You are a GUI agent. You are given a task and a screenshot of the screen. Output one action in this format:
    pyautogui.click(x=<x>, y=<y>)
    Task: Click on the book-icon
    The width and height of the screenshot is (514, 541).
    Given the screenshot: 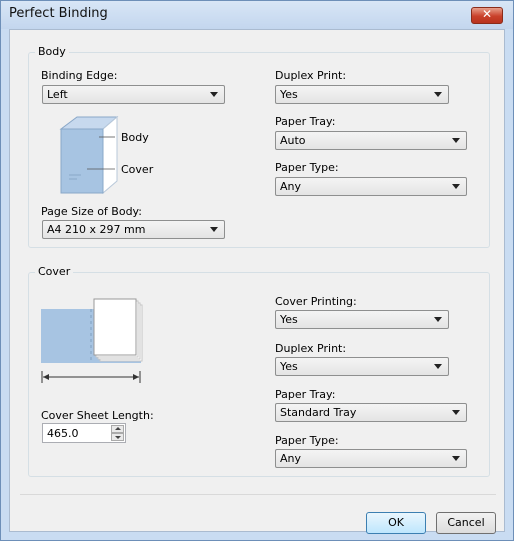 What is the action you would take?
    pyautogui.click(x=89, y=155)
    